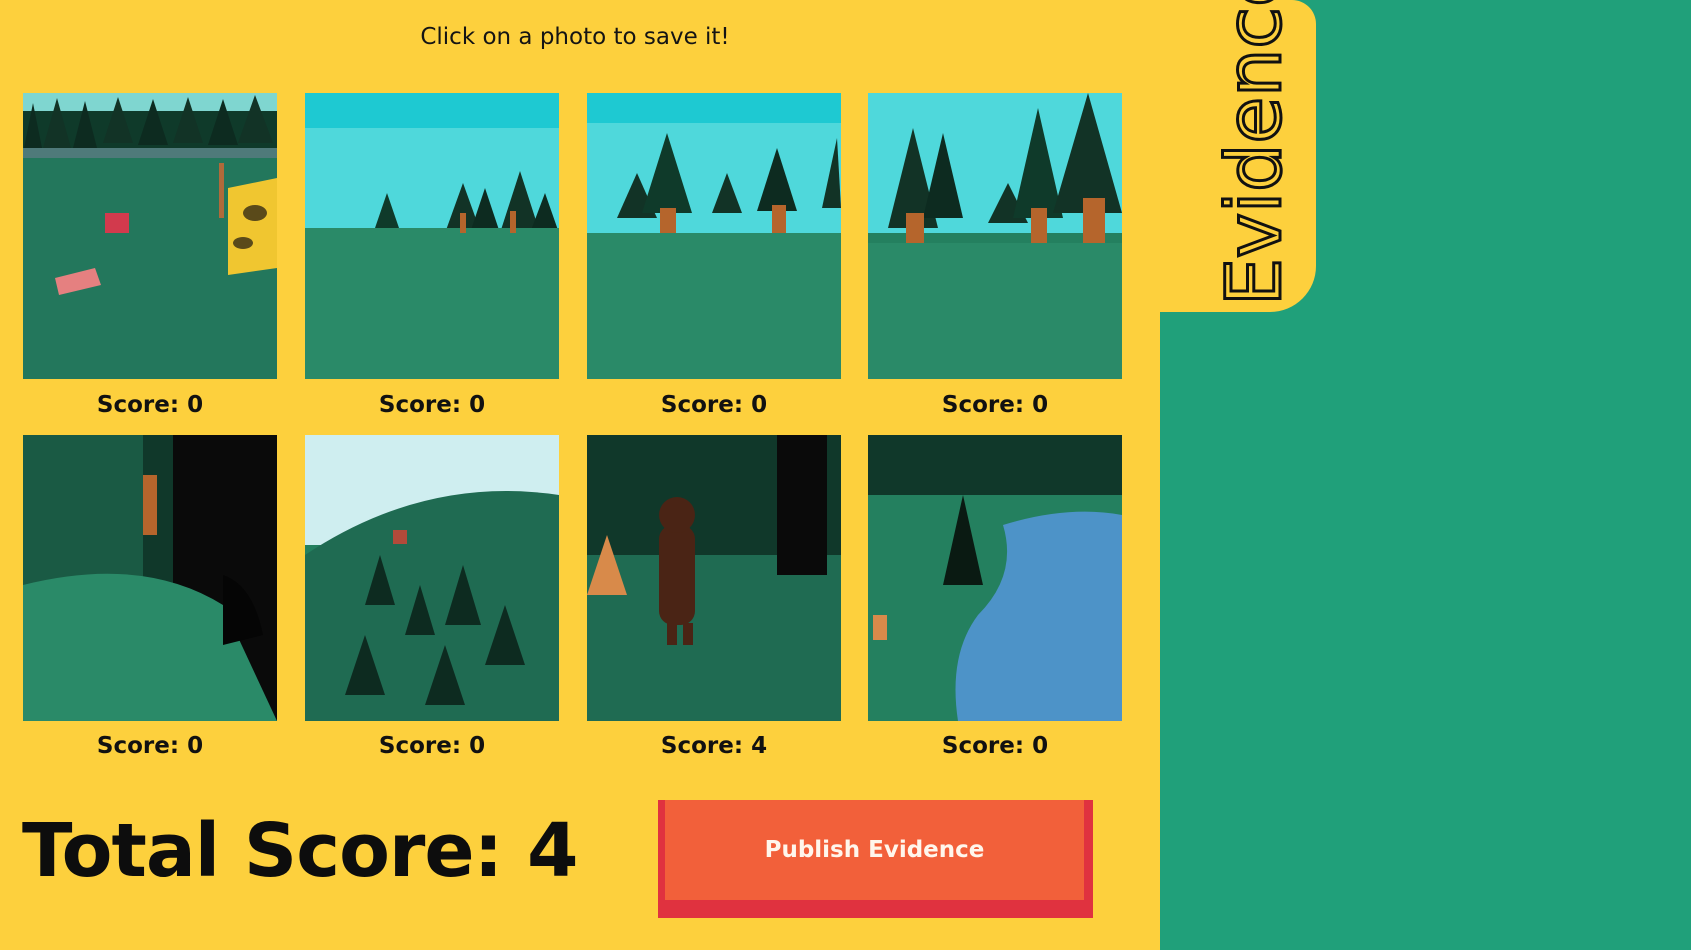 The image size is (1691, 950). Describe the element at coordinates (575, 37) in the screenshot. I see `instruction-text: Click on a photo to save it!` at that location.